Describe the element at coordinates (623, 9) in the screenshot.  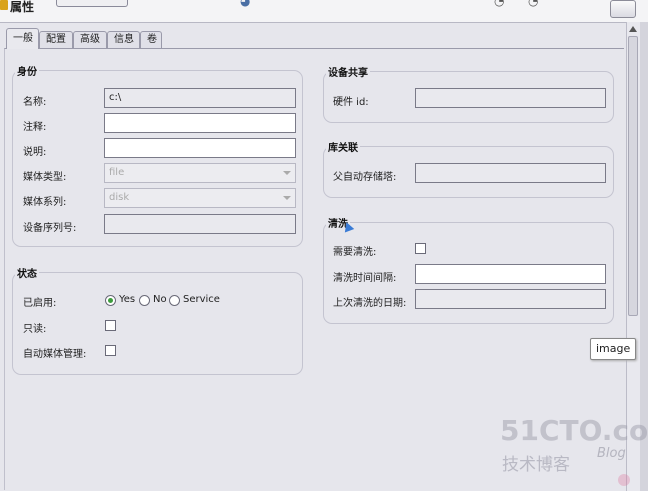
I see `window-control-button` at that location.